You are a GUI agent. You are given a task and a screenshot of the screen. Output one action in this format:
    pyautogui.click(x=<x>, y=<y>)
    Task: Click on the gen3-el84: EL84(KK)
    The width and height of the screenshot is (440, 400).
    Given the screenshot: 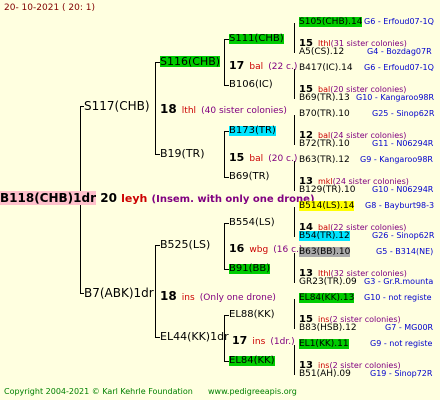 What is the action you would take?
    pyautogui.click(x=252, y=360)
    